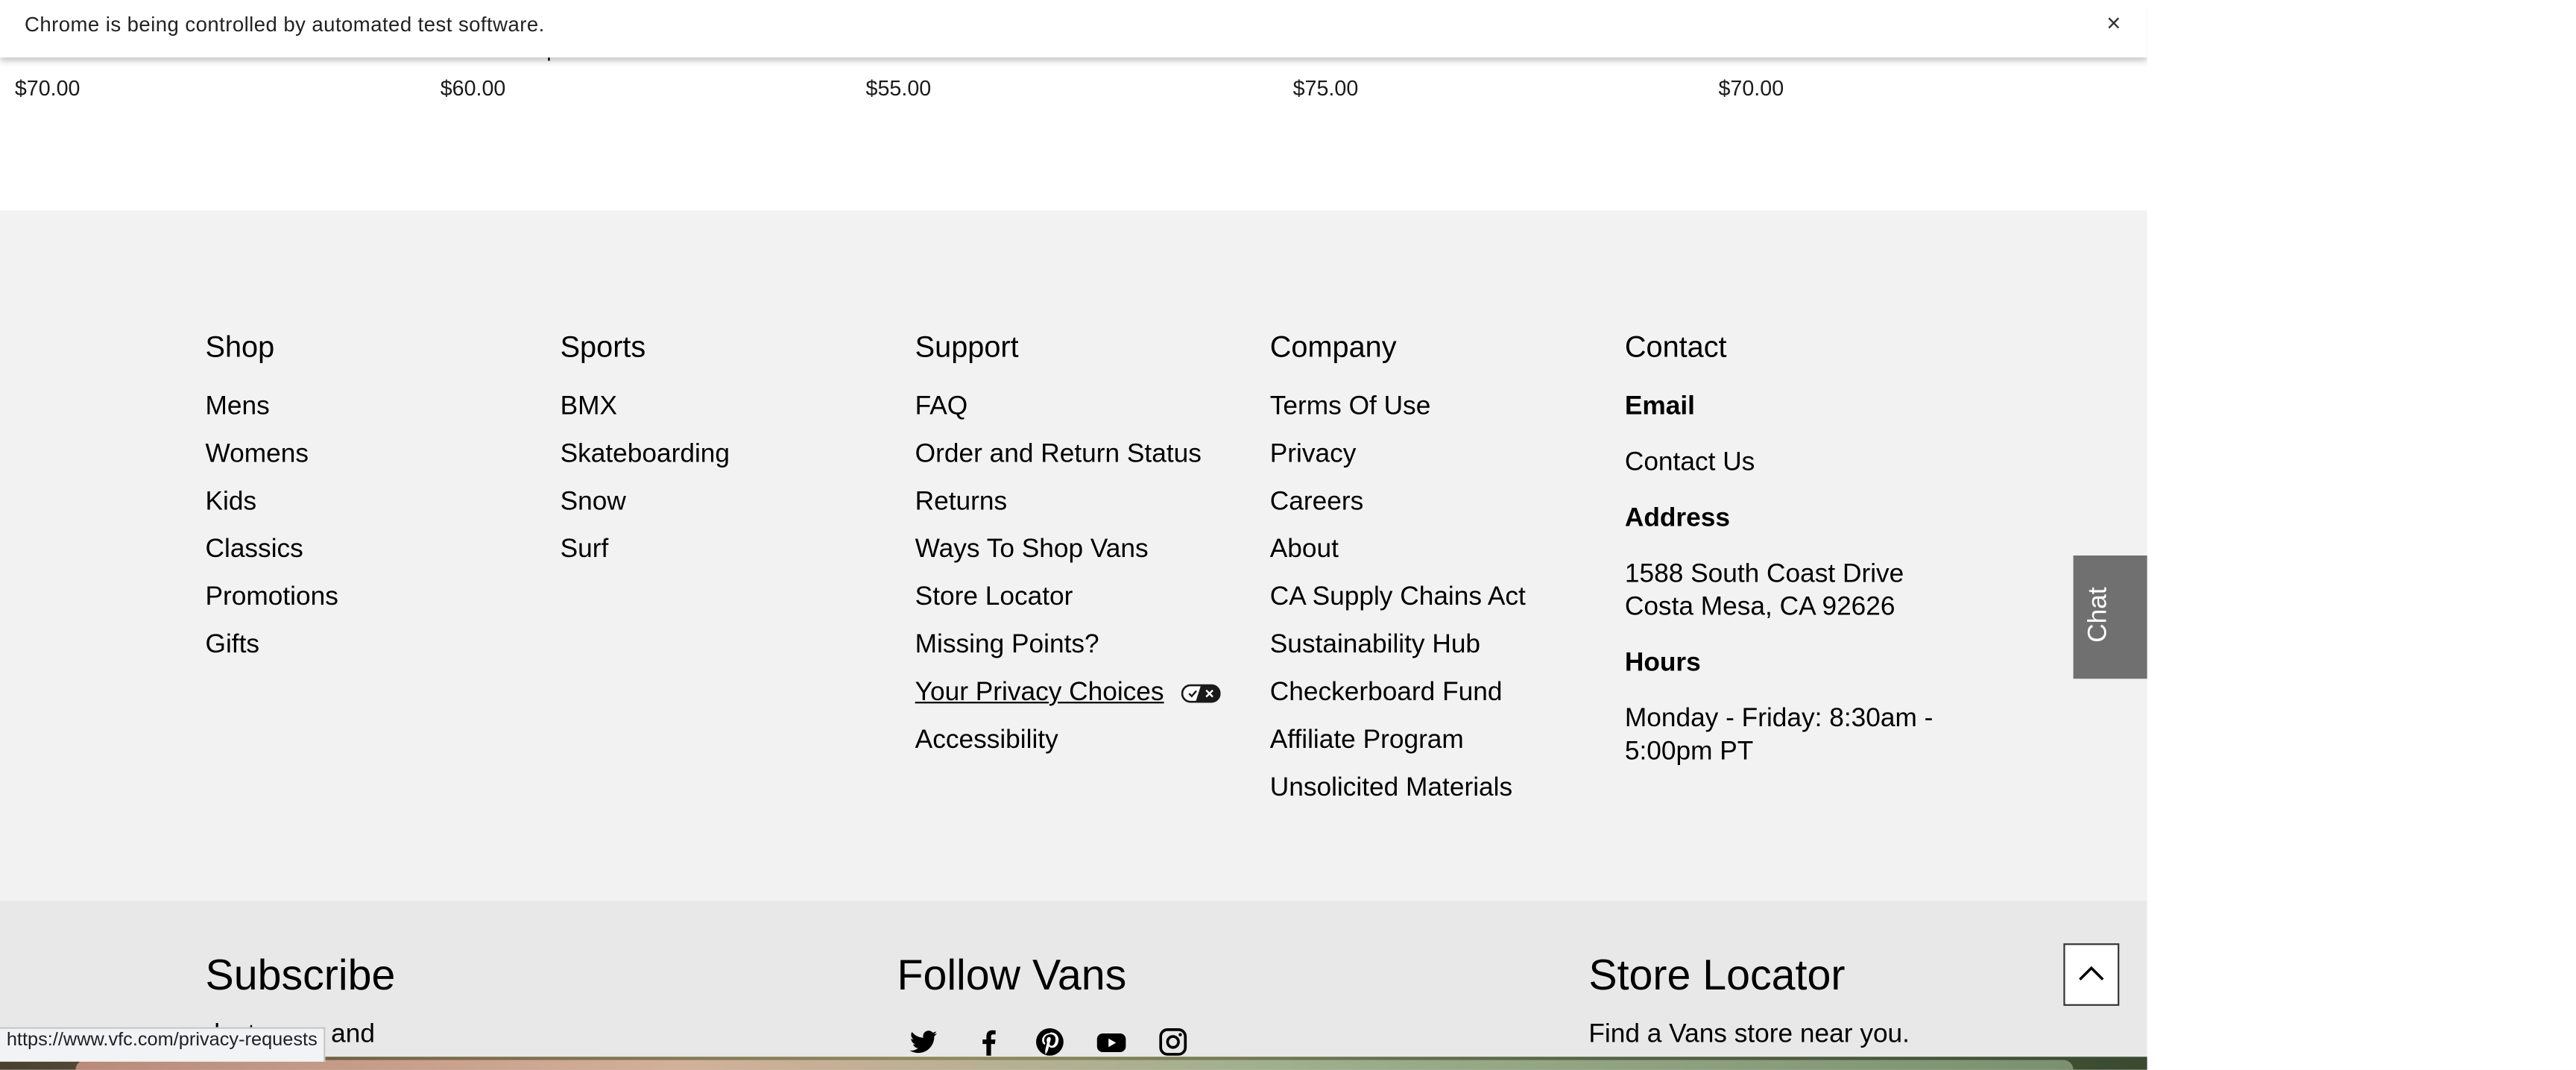  Describe the element at coordinates (1074, 1065) in the screenshot. I see `window-edge` at that location.